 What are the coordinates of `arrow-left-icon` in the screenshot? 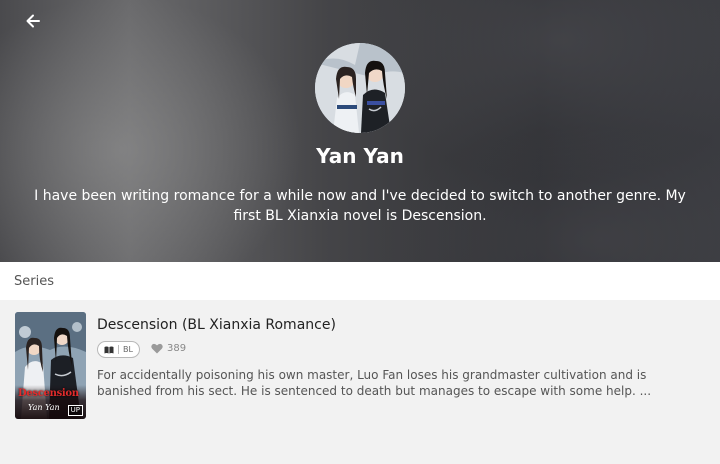 It's located at (33, 21).